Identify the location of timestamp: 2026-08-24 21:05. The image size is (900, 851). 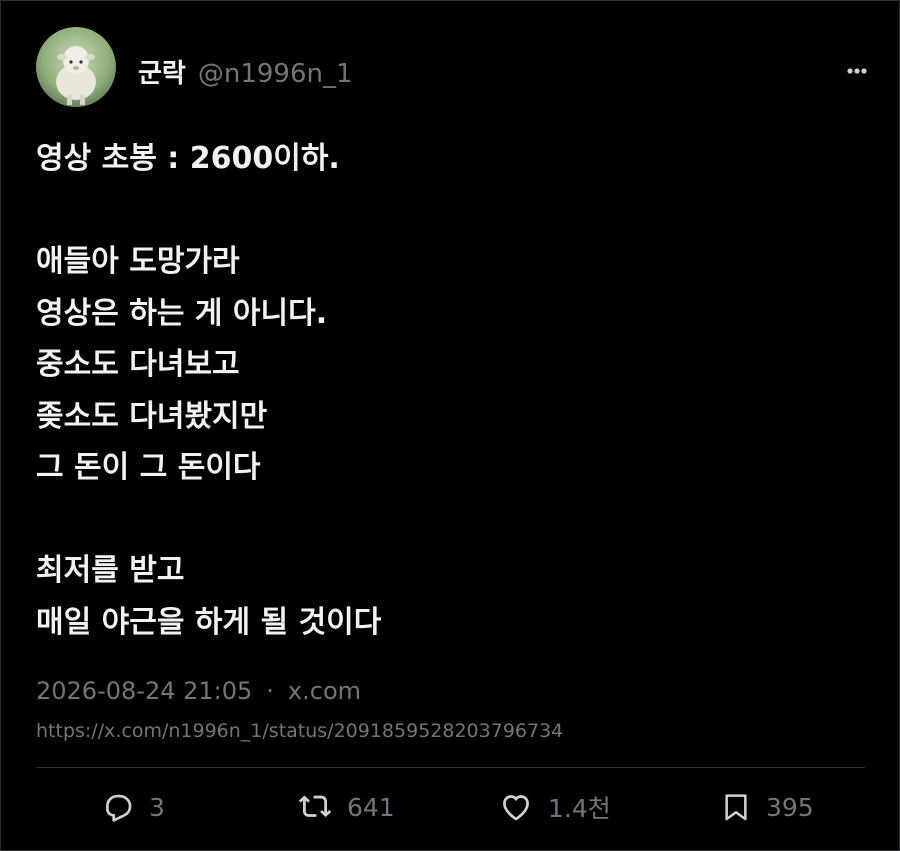
(144, 691).